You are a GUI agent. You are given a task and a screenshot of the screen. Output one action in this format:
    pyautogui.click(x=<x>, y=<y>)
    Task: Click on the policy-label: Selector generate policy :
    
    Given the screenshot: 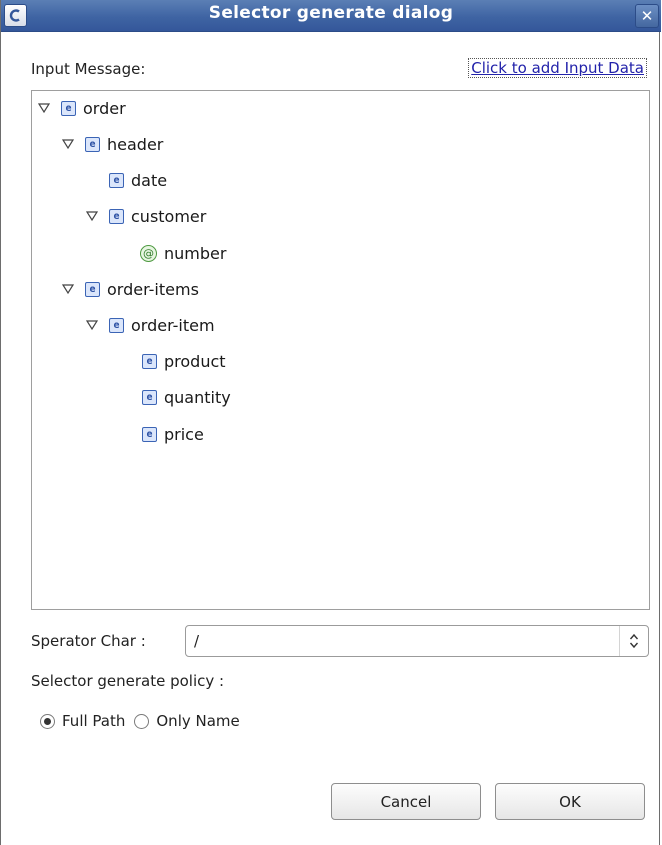 What is the action you would take?
    pyautogui.click(x=128, y=681)
    